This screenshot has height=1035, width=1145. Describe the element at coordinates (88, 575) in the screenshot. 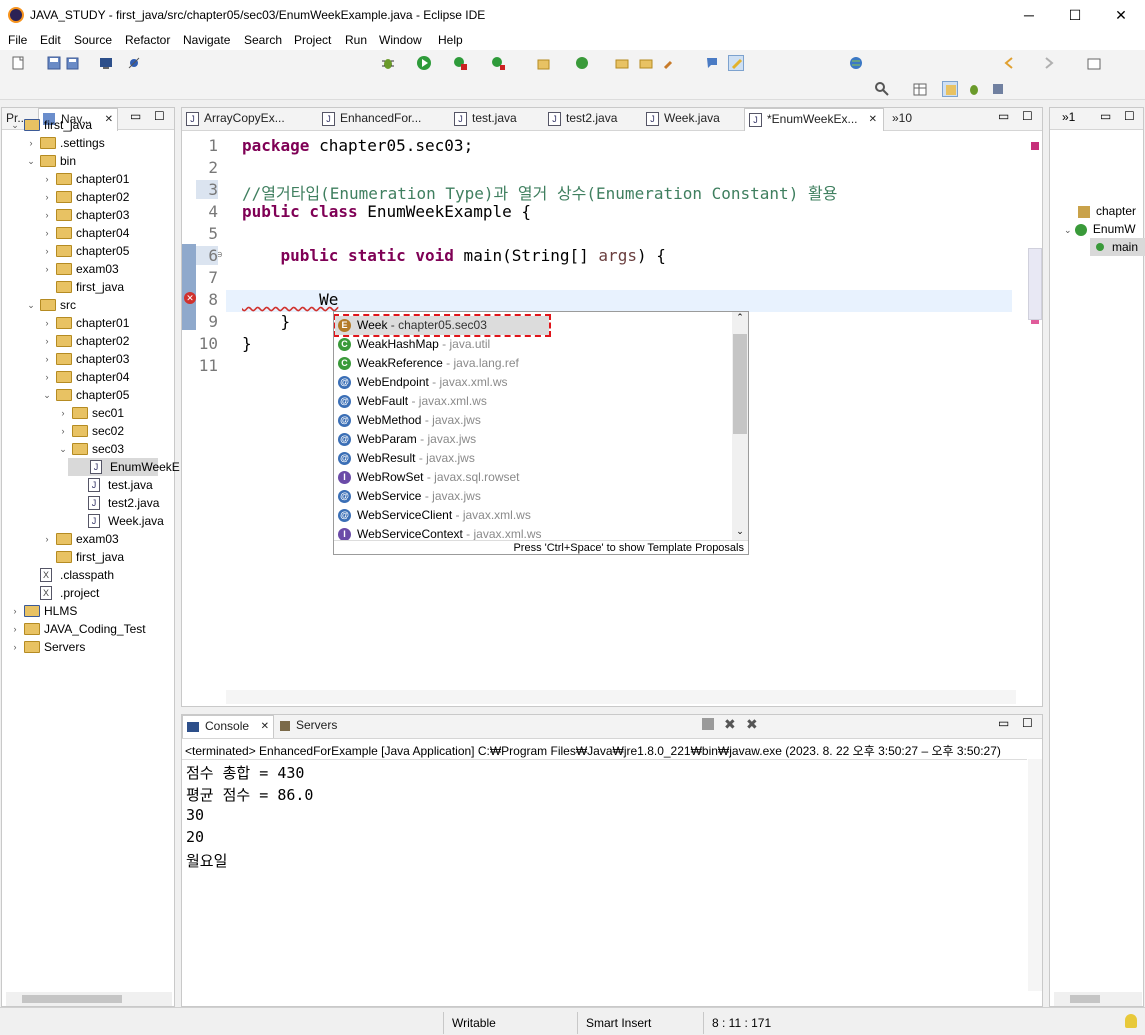

I see `tree-item: X .classpath` at that location.